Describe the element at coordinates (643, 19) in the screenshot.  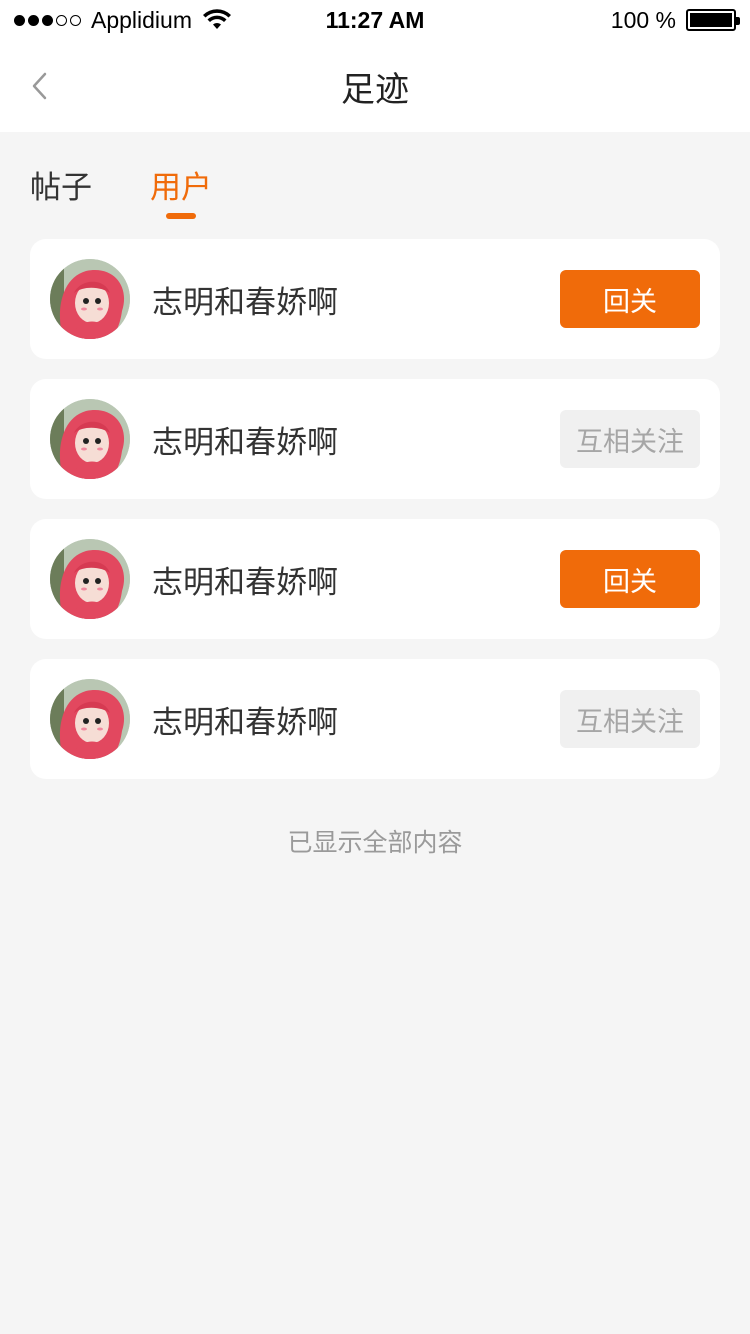
I see `battery-percentage: 100 %` at that location.